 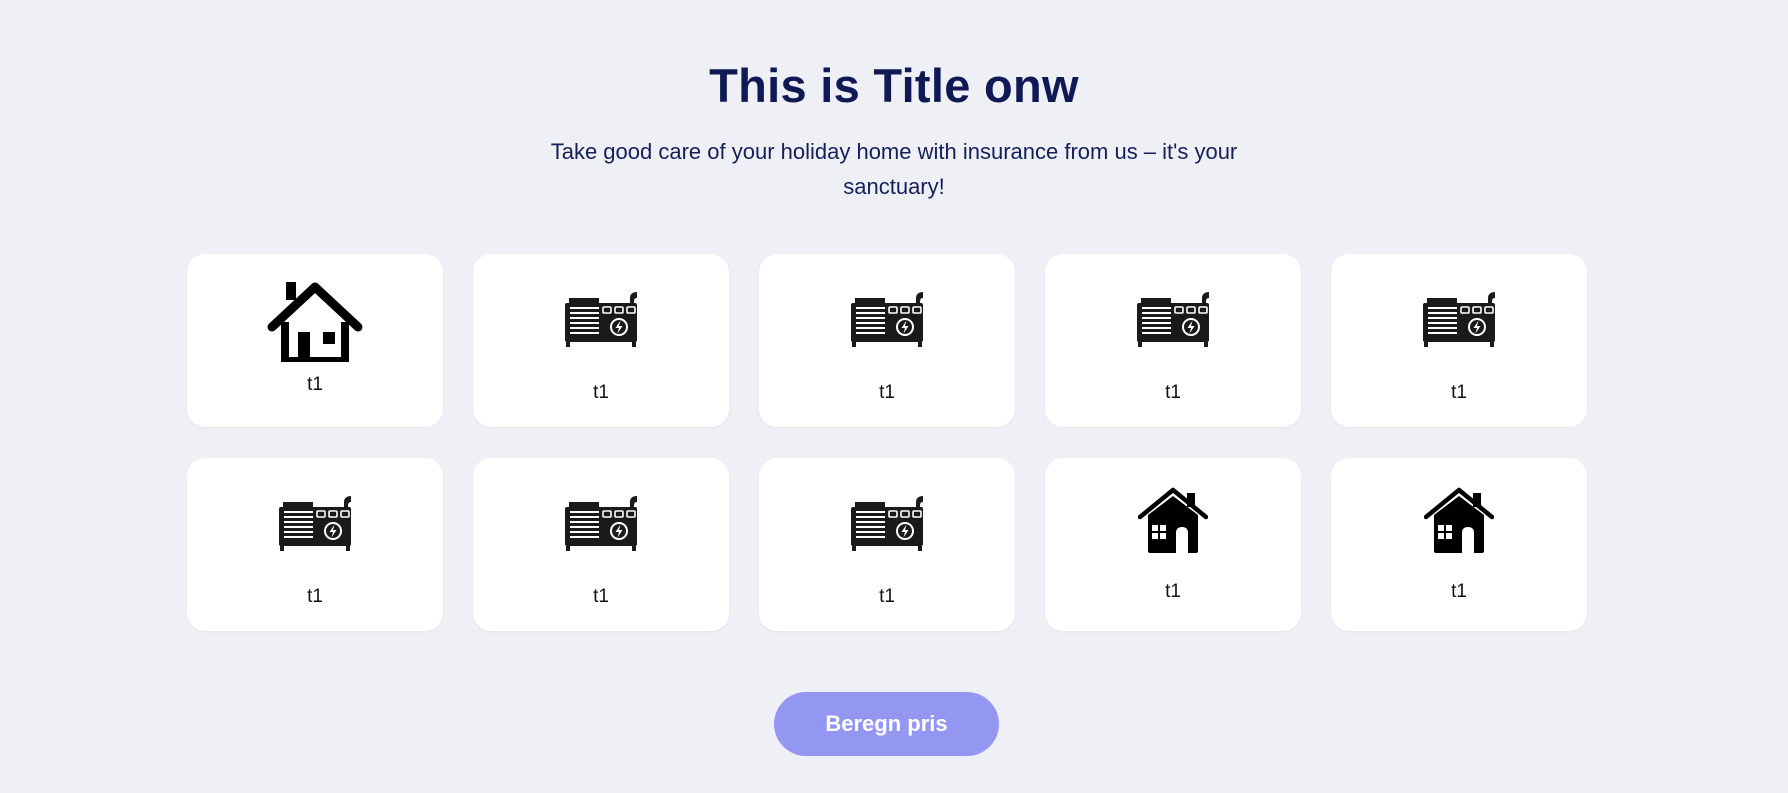 What do you see at coordinates (894, 85) in the screenshot?
I see `page-title: This is Title onw` at bounding box center [894, 85].